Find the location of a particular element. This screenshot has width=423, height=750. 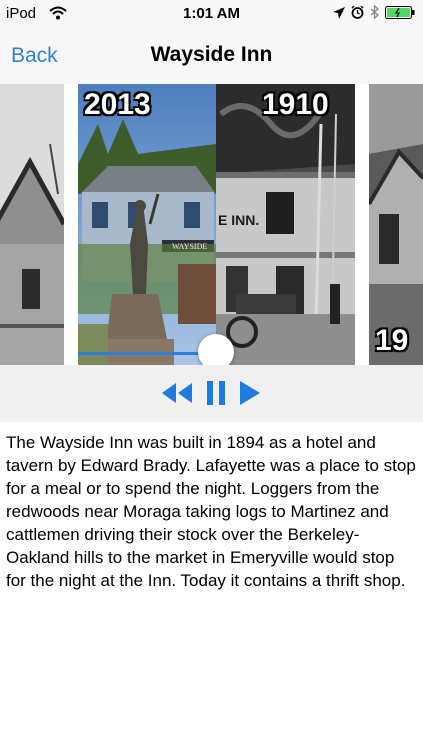

photo-right: 19 is located at coordinates (396, 224).